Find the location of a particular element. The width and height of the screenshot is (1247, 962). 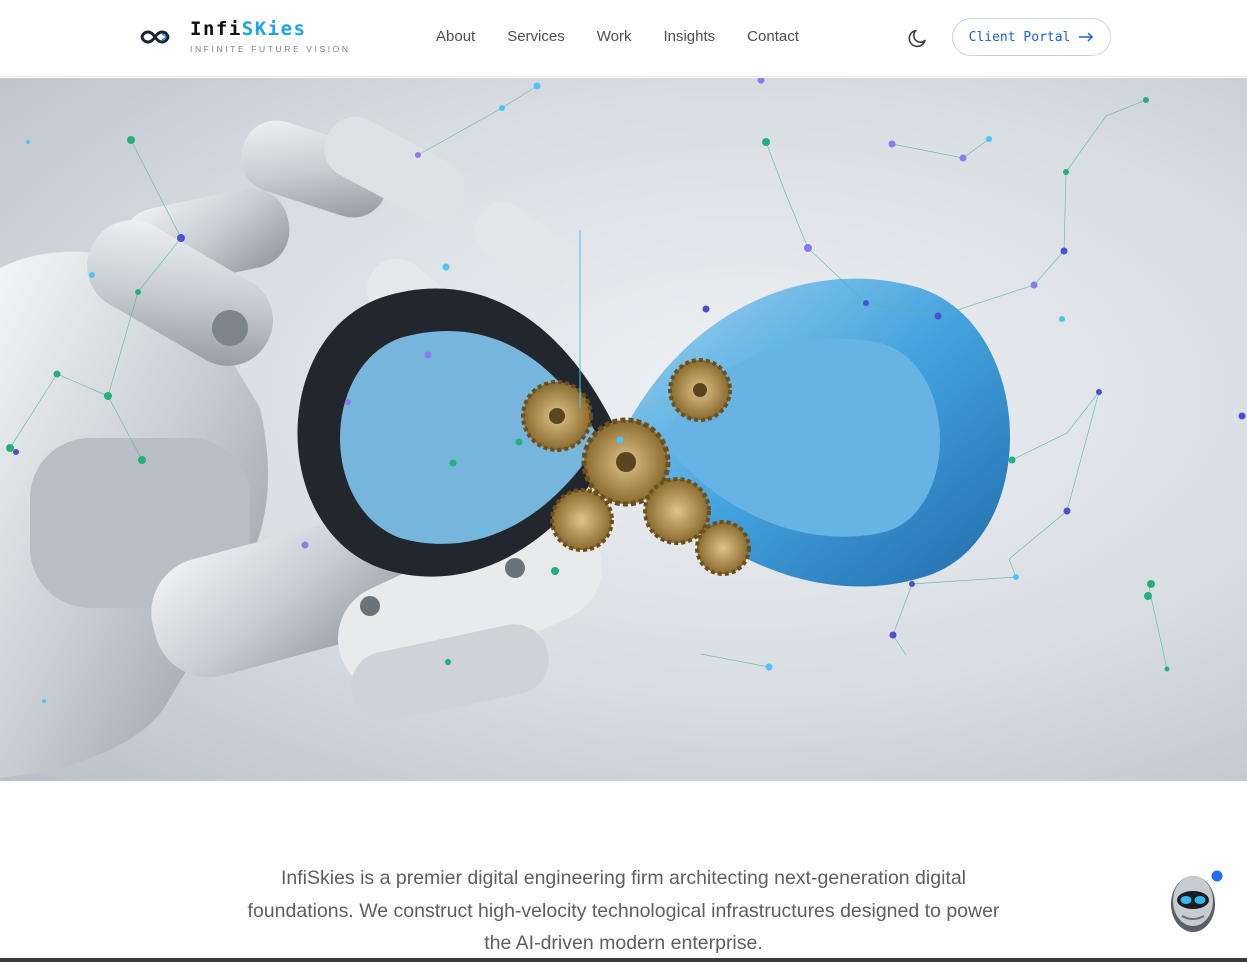

main-nav: About Services Work Insights Contact is located at coordinates (633, 36).